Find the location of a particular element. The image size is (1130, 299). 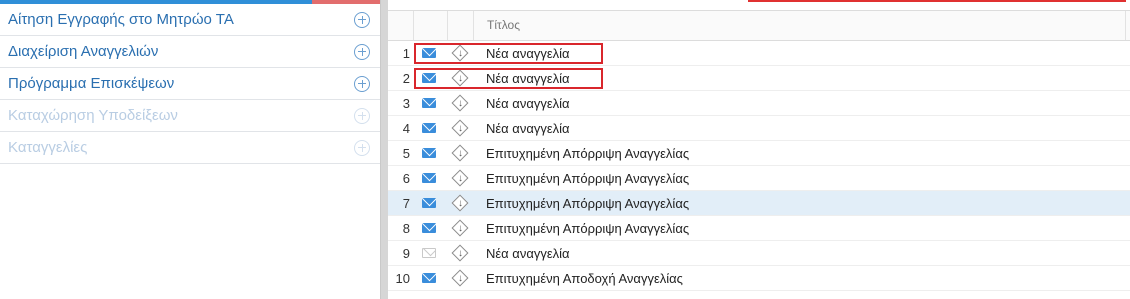

sidebar-item-complaints: Καταγγελίες is located at coordinates (190, 148).